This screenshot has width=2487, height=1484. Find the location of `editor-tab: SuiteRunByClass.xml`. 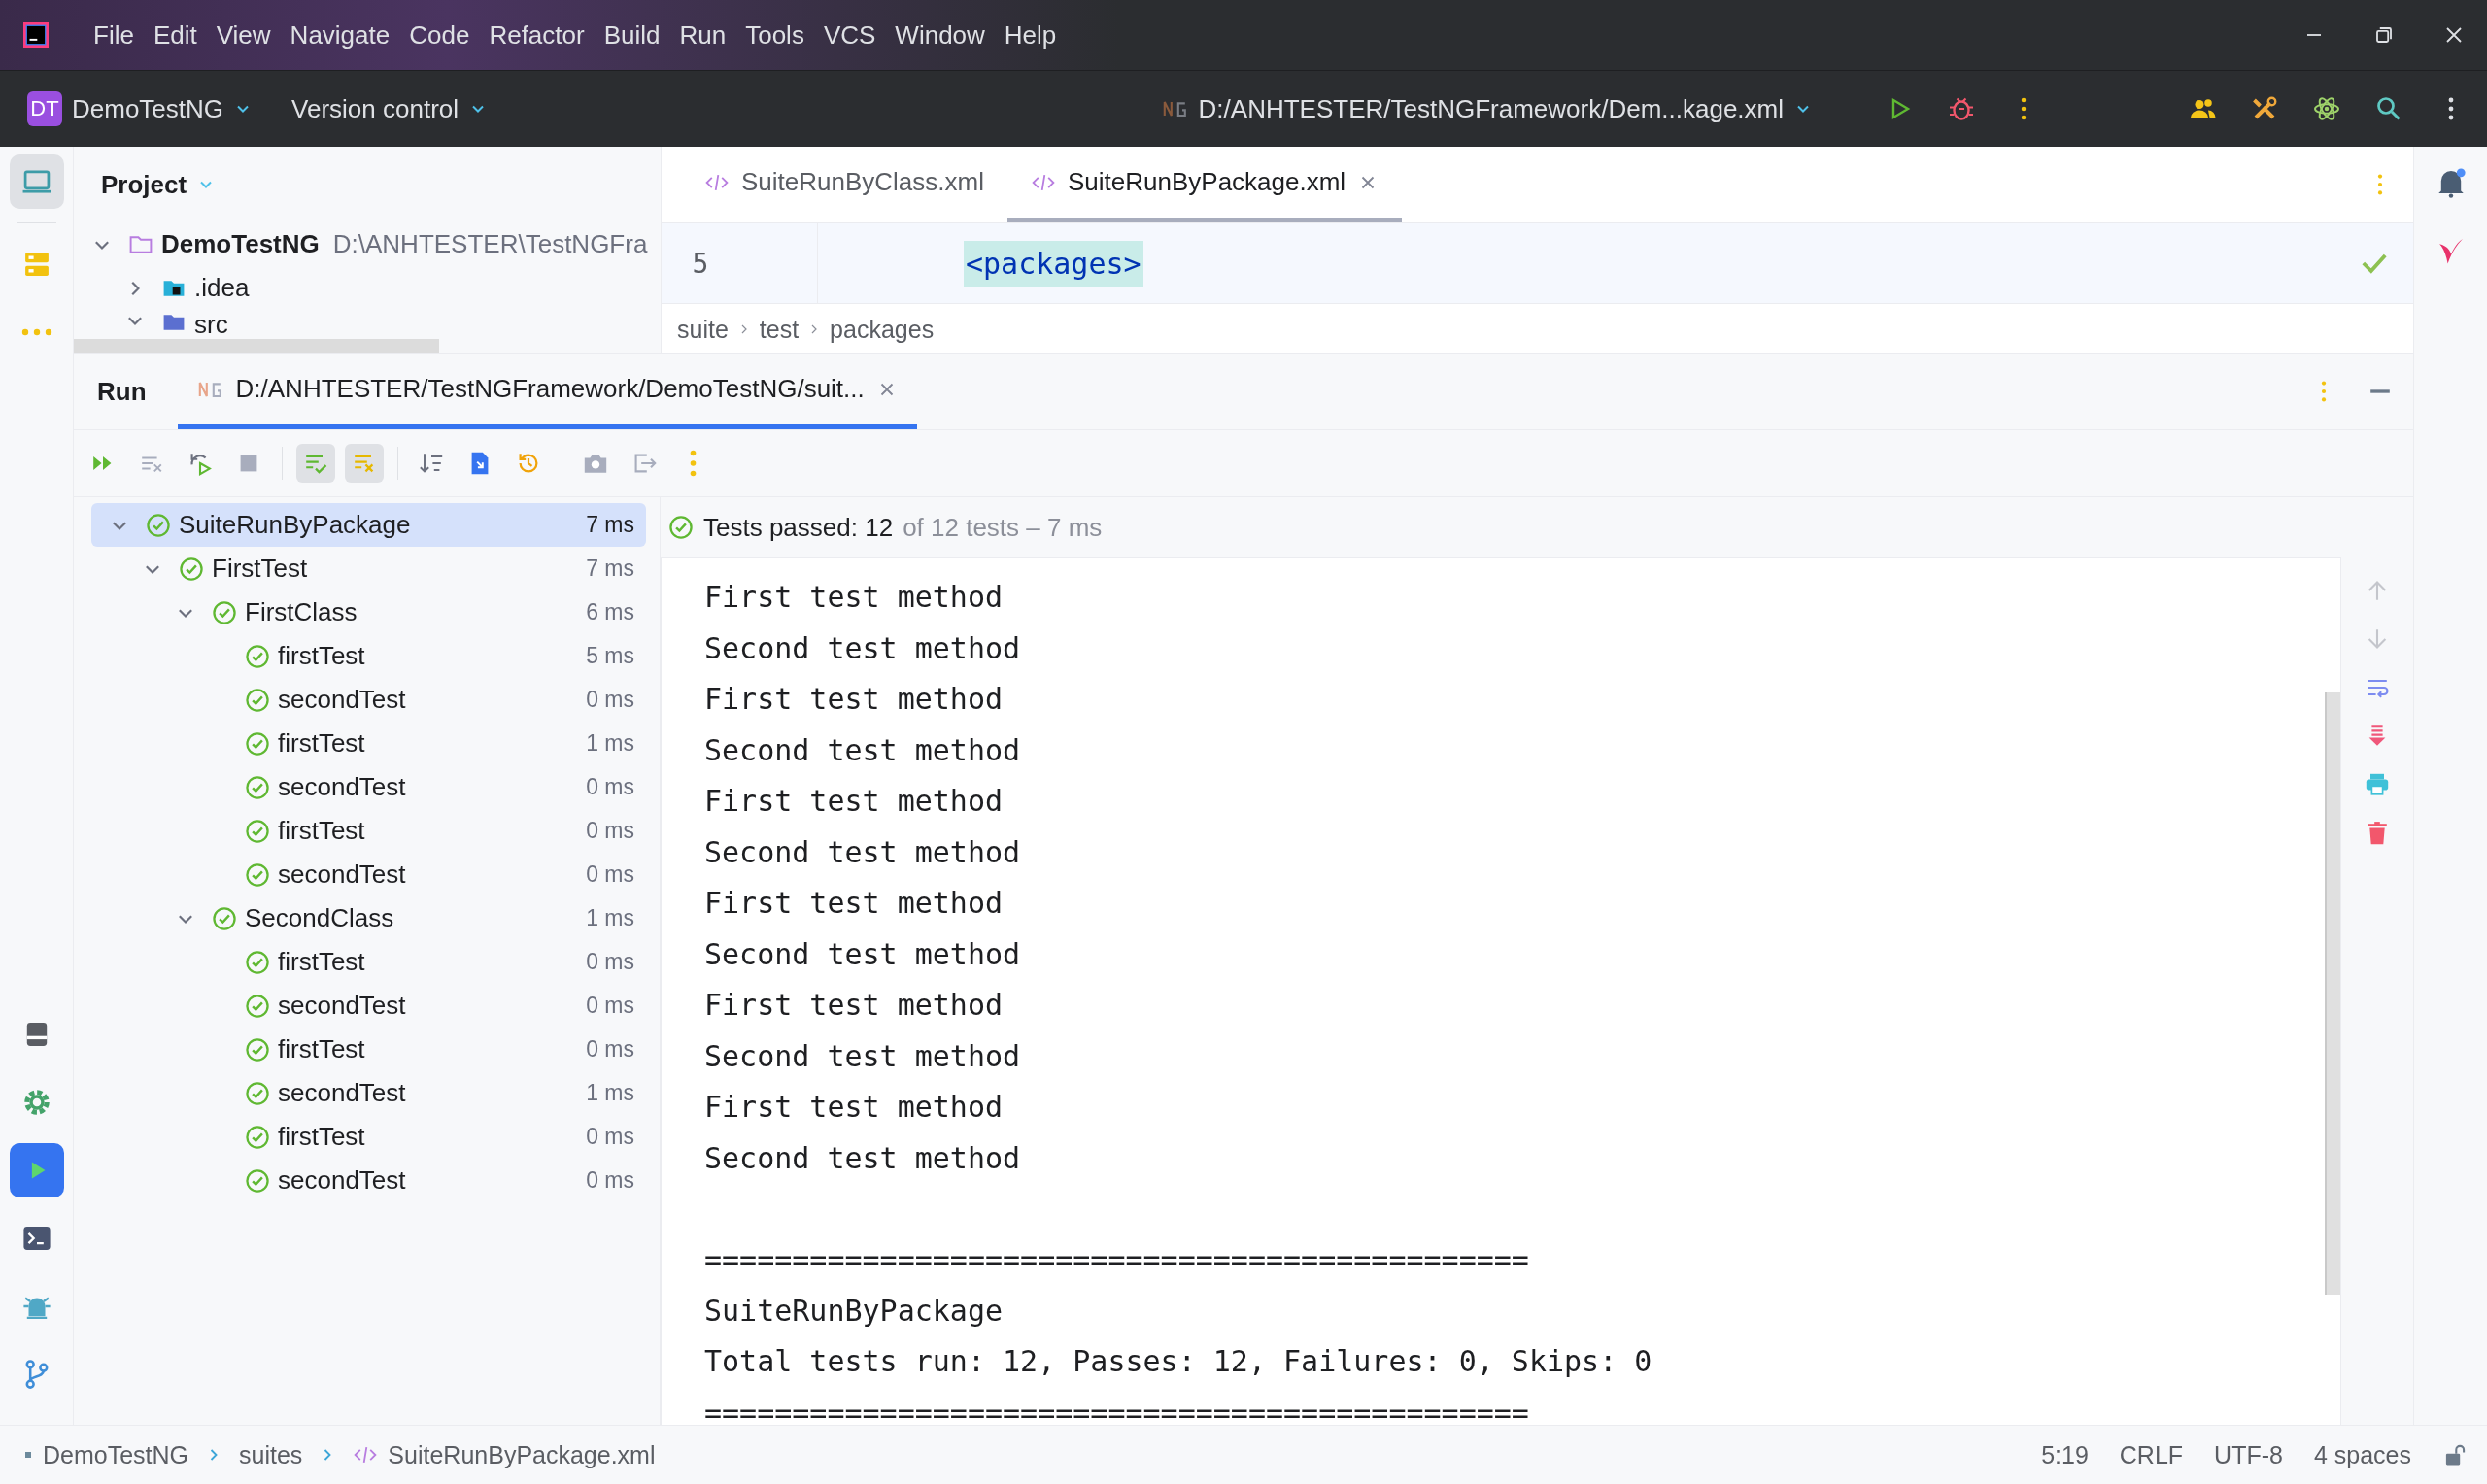

editor-tab: SuiteRunByClass.xml is located at coordinates (844, 184).